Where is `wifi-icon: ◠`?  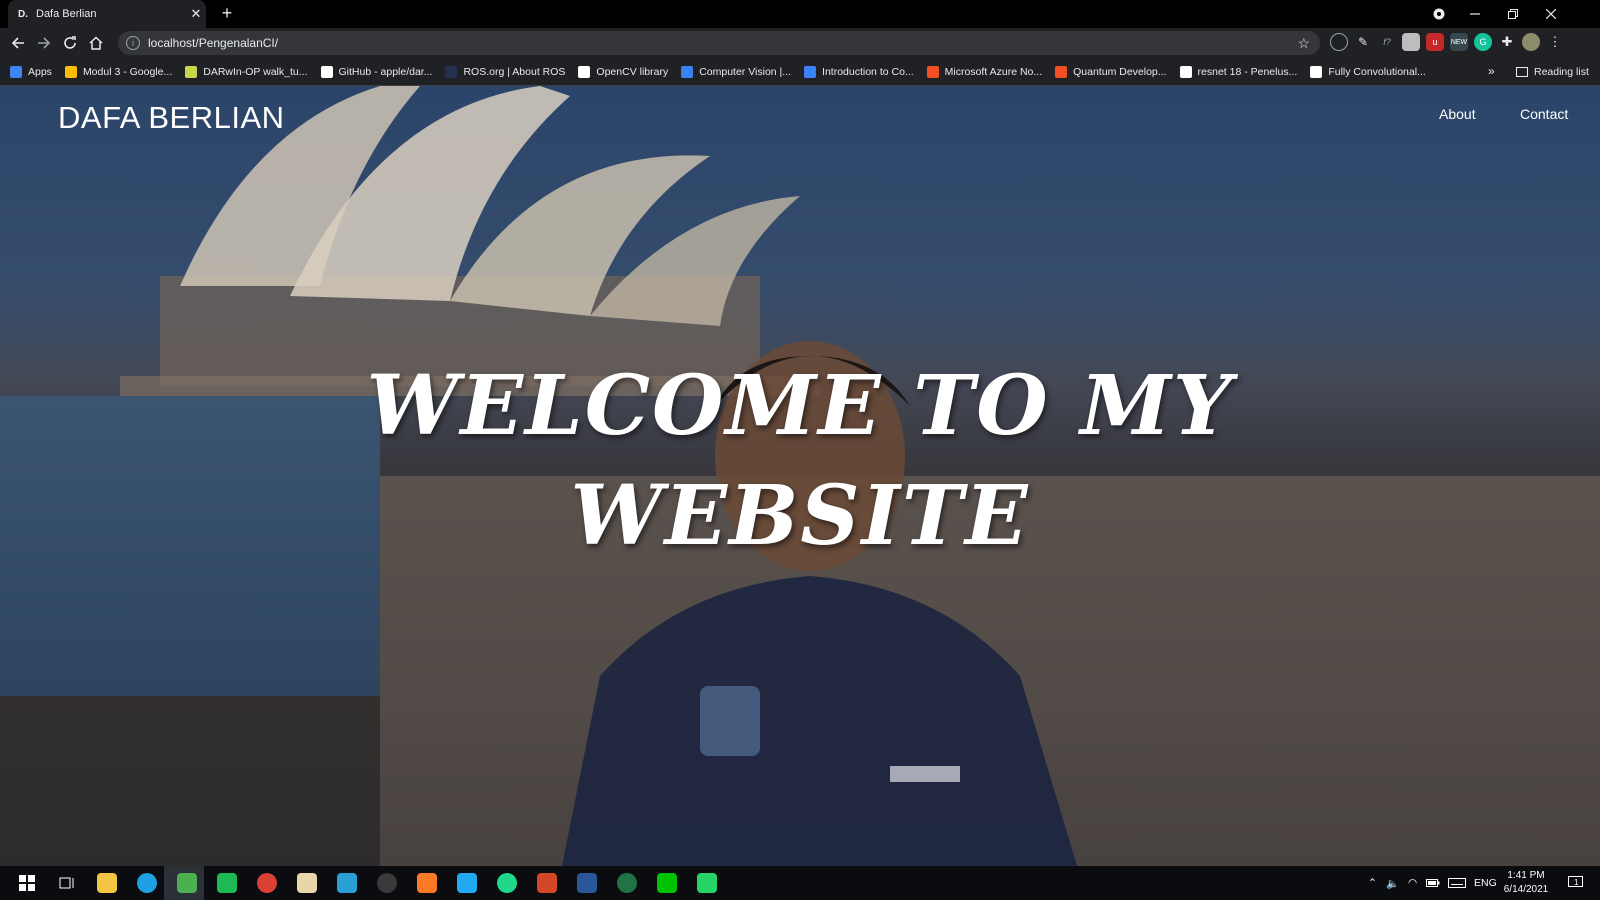
wifi-icon: ◠ is located at coordinates (1412, 883).